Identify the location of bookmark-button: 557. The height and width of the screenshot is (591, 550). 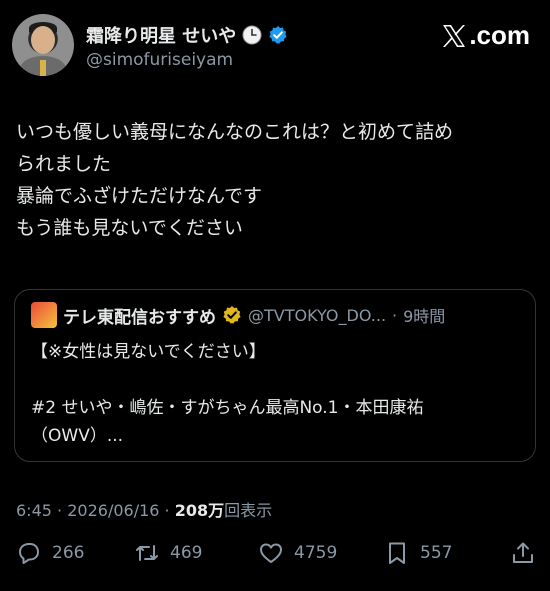
(418, 553).